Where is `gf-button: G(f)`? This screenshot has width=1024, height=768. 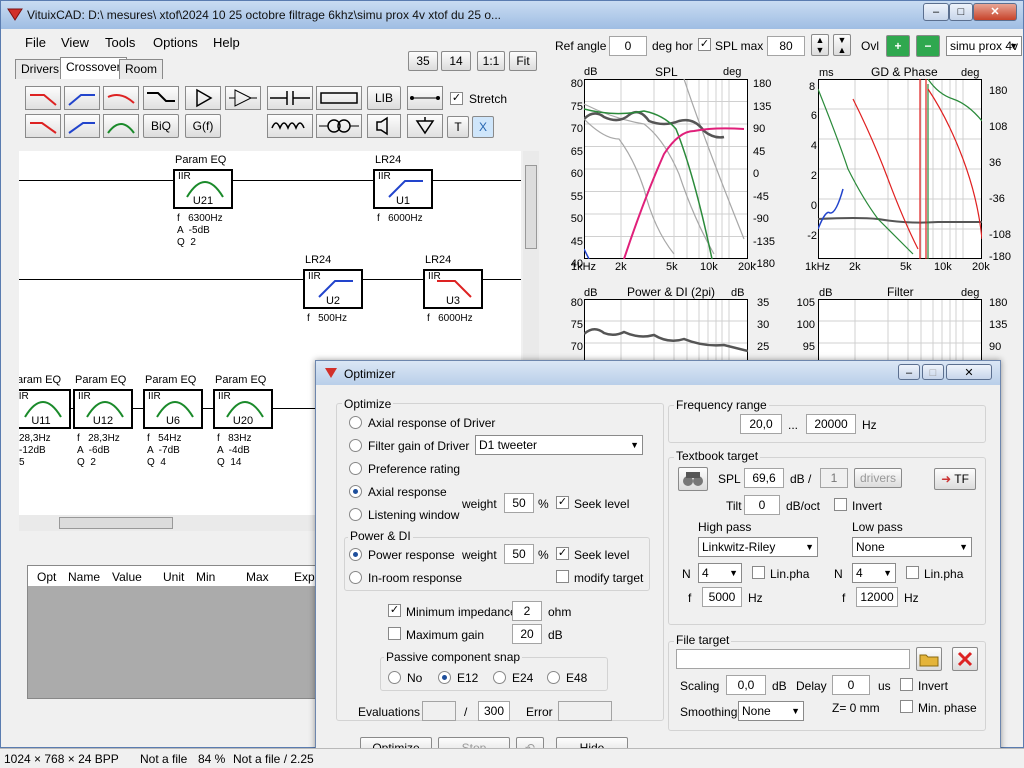
gf-button: G(f) is located at coordinates (203, 126).